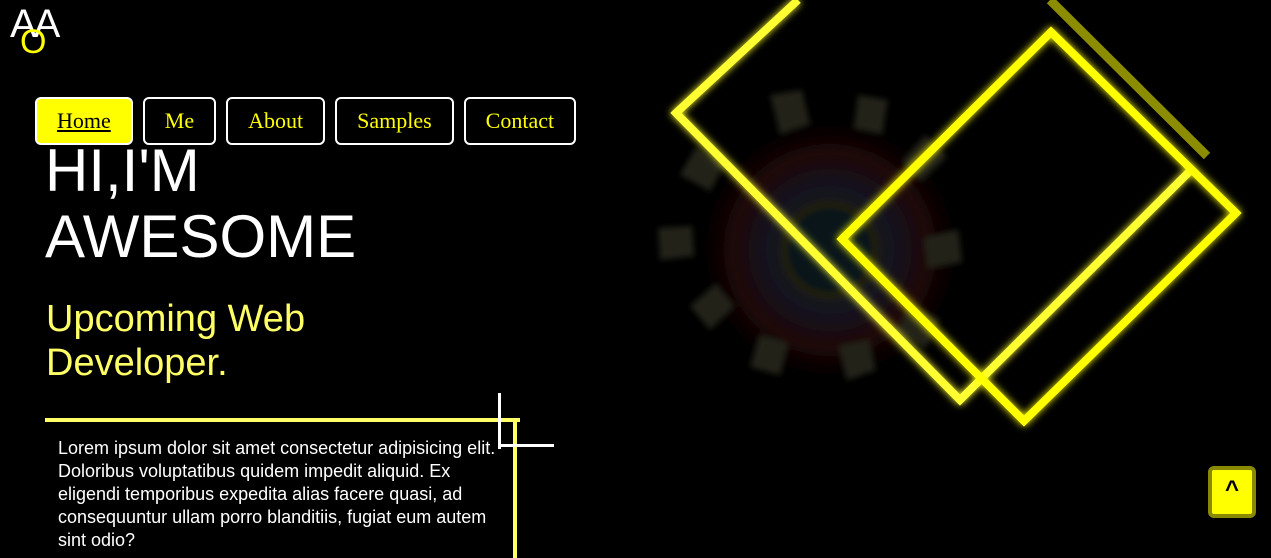 The image size is (1271, 558). I want to click on hero-subtitle: Upcoming Web Developer., so click(176, 341).